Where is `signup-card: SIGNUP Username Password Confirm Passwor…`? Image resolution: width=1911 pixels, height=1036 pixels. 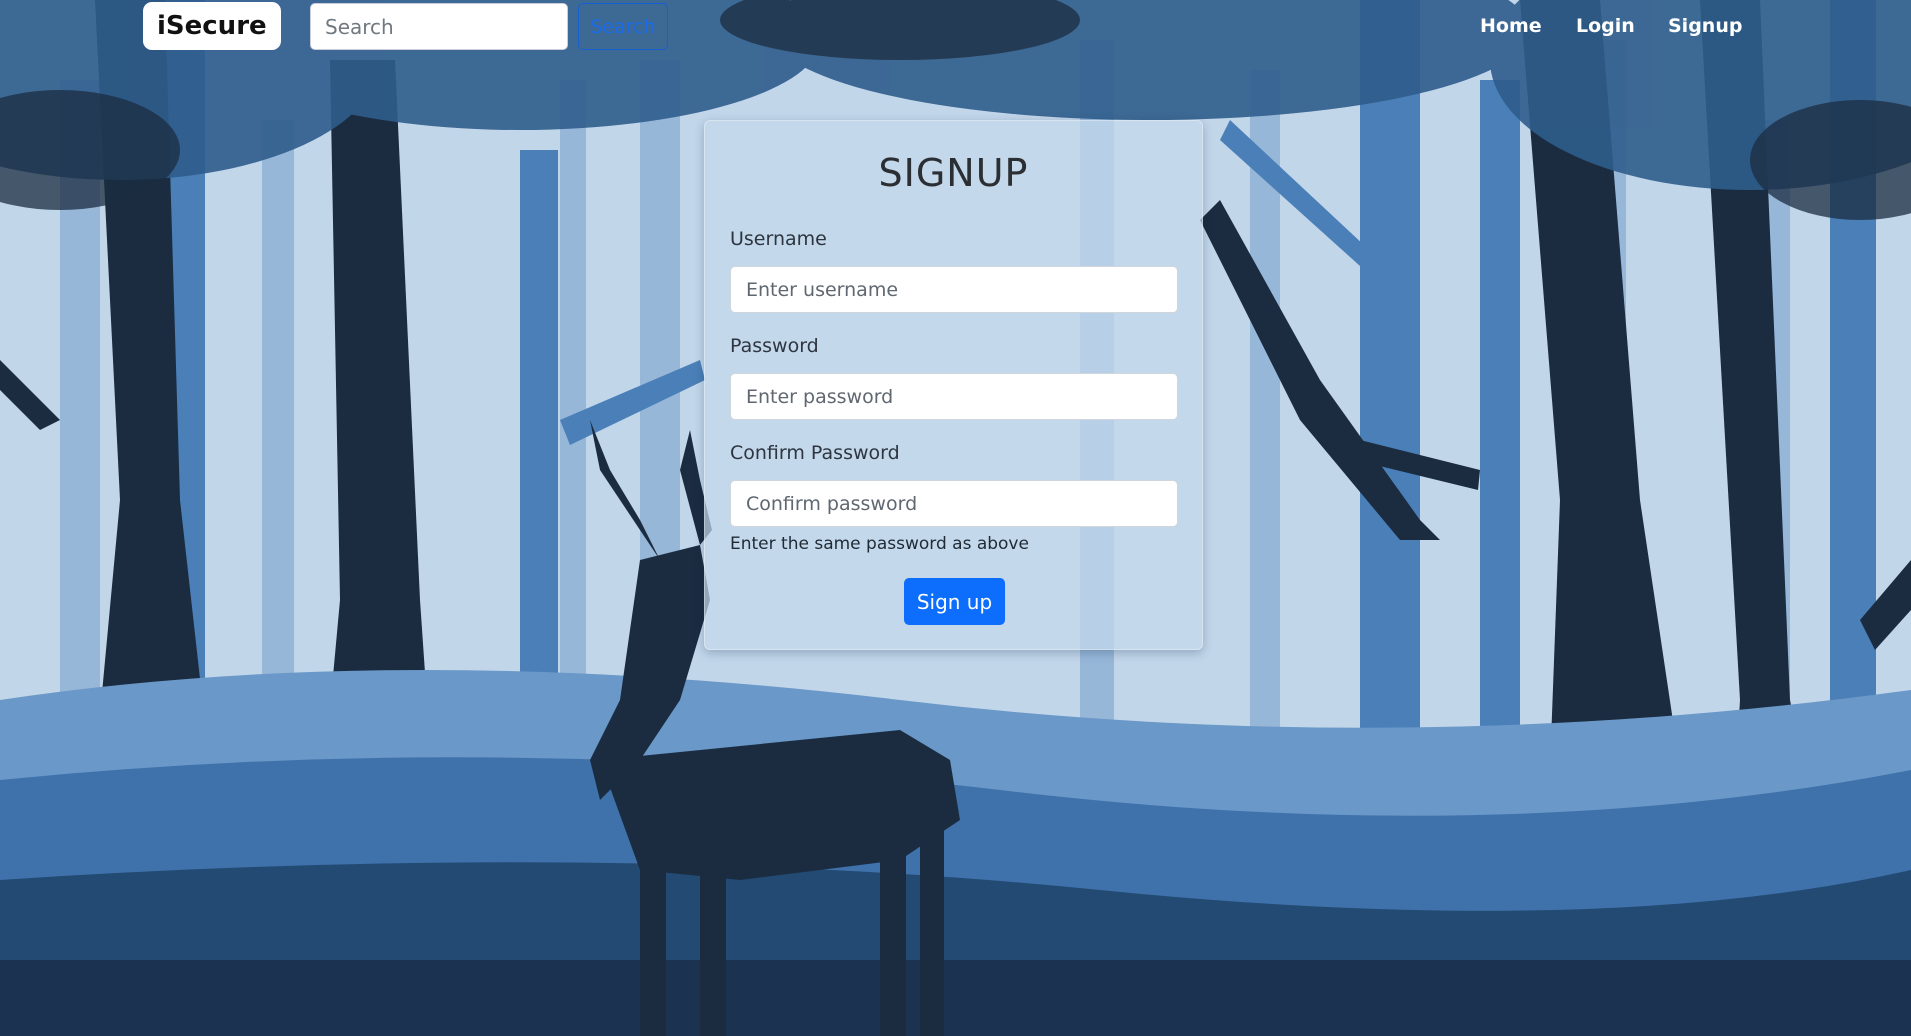
signup-card: SIGNUP Username Password Confirm Passwor… is located at coordinates (953, 385).